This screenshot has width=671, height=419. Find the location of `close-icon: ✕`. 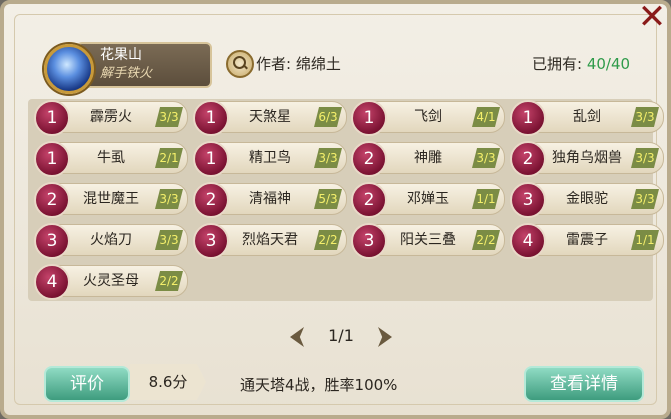

close-icon: ✕ is located at coordinates (651, 20).